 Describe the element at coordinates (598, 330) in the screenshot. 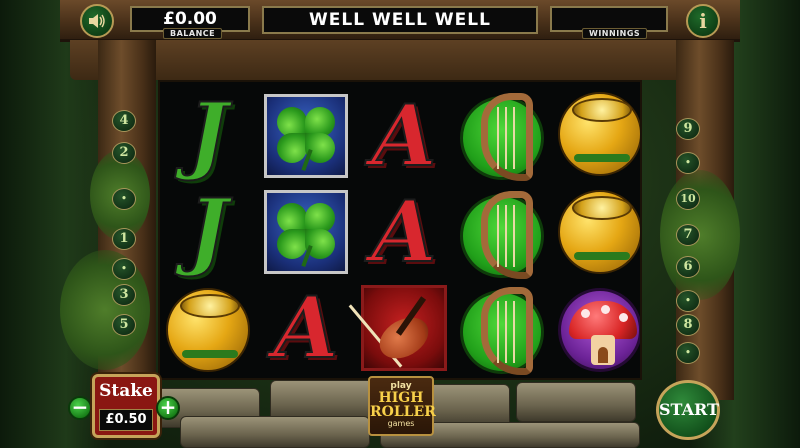

I see `symbol-mushroom-house` at that location.